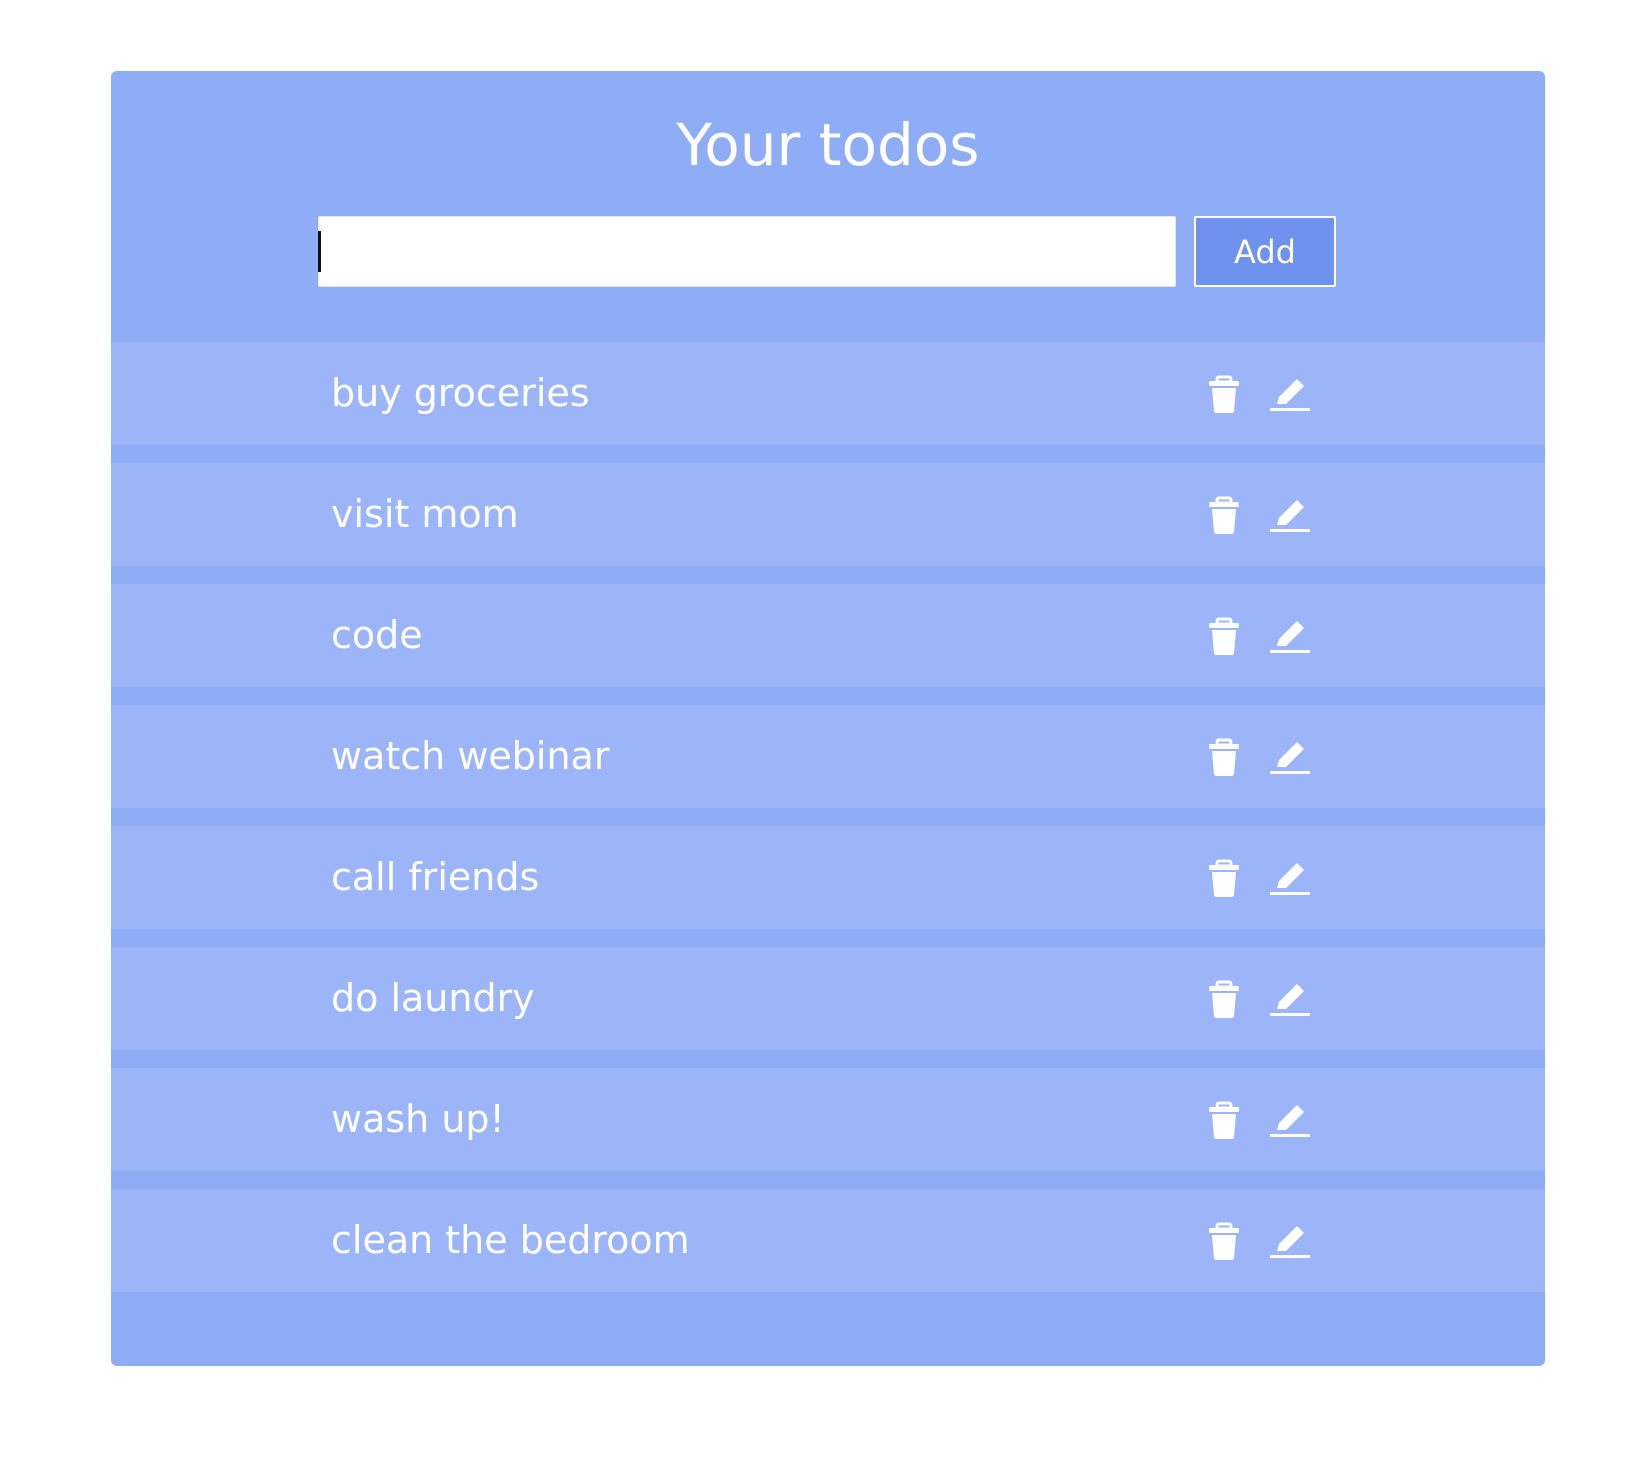 The height and width of the screenshot is (1464, 1626). What do you see at coordinates (828, 635) in the screenshot?
I see `todo-item: code` at bounding box center [828, 635].